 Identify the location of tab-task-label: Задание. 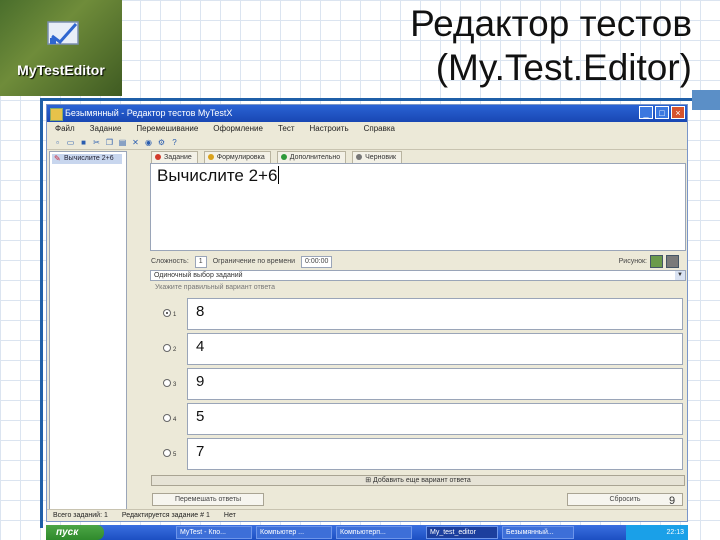
(178, 157).